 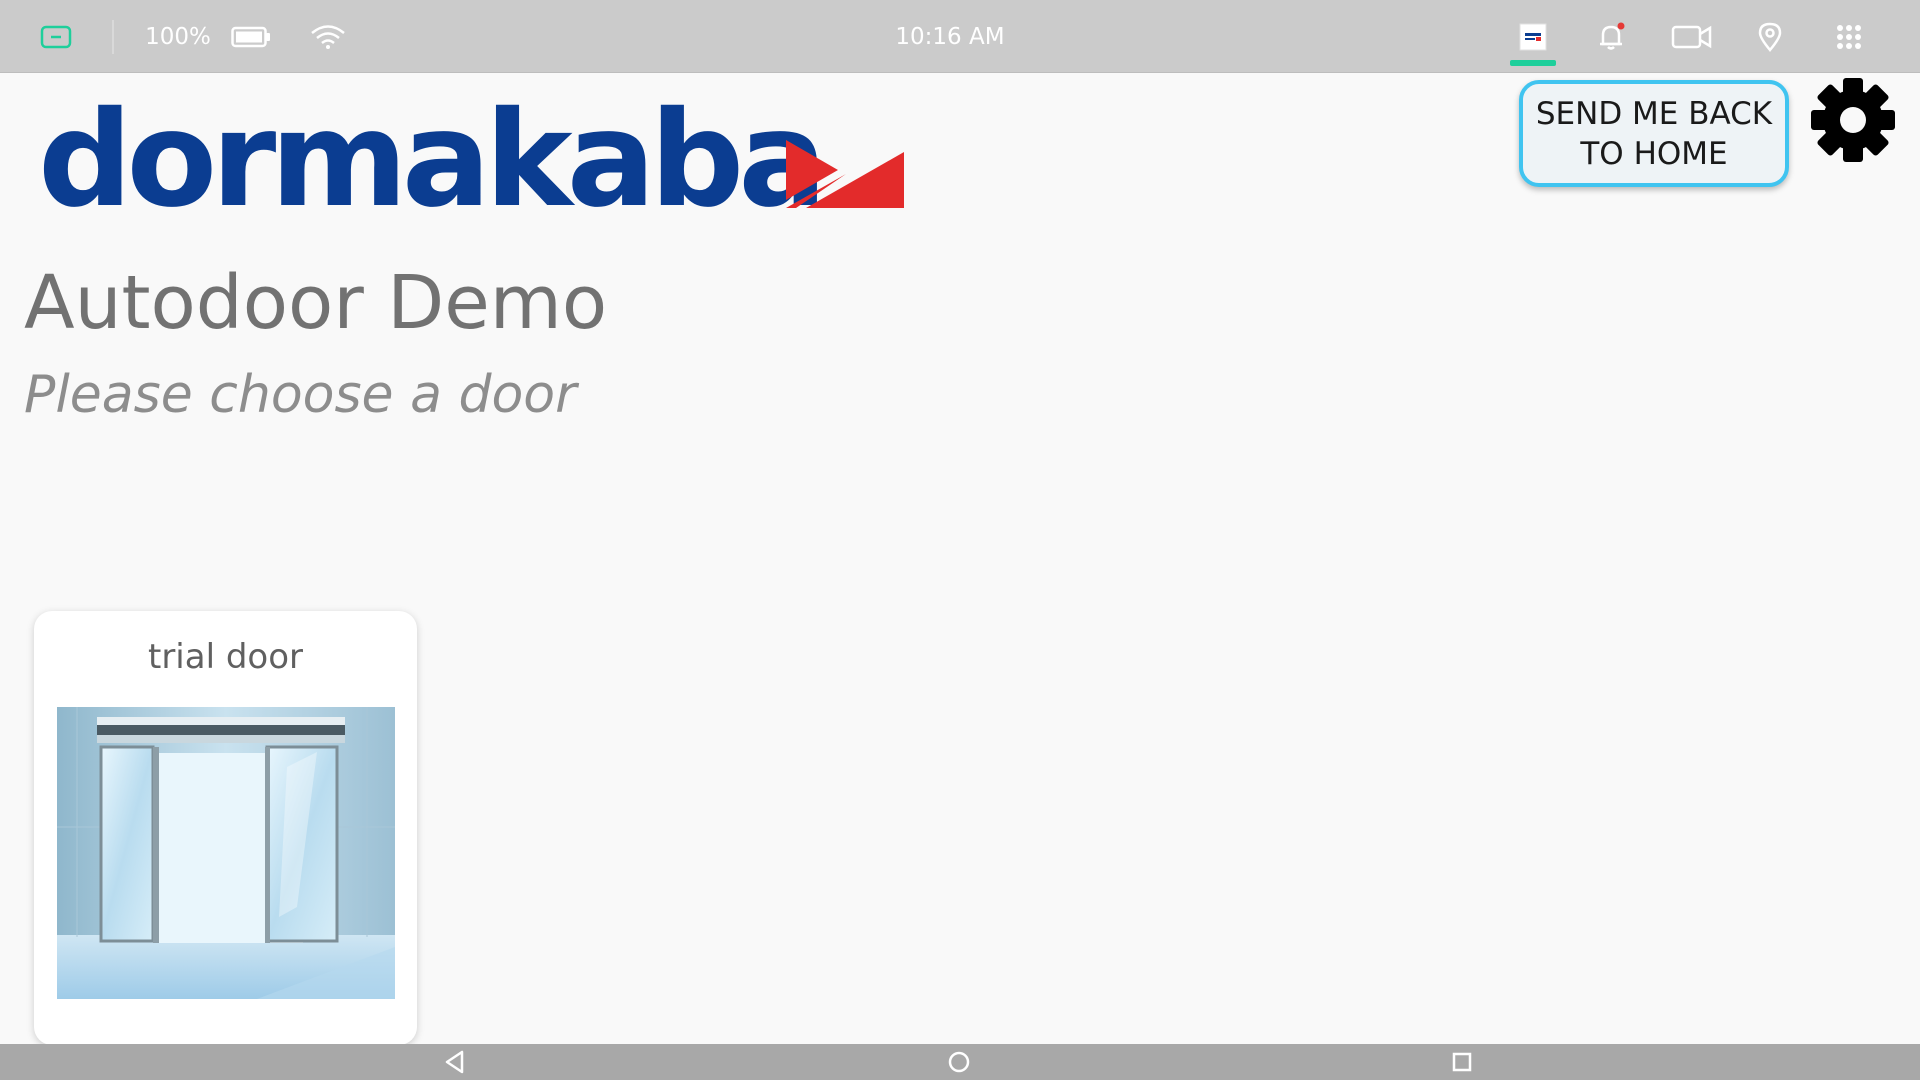 I want to click on settings-button, so click(x=1853, y=120).